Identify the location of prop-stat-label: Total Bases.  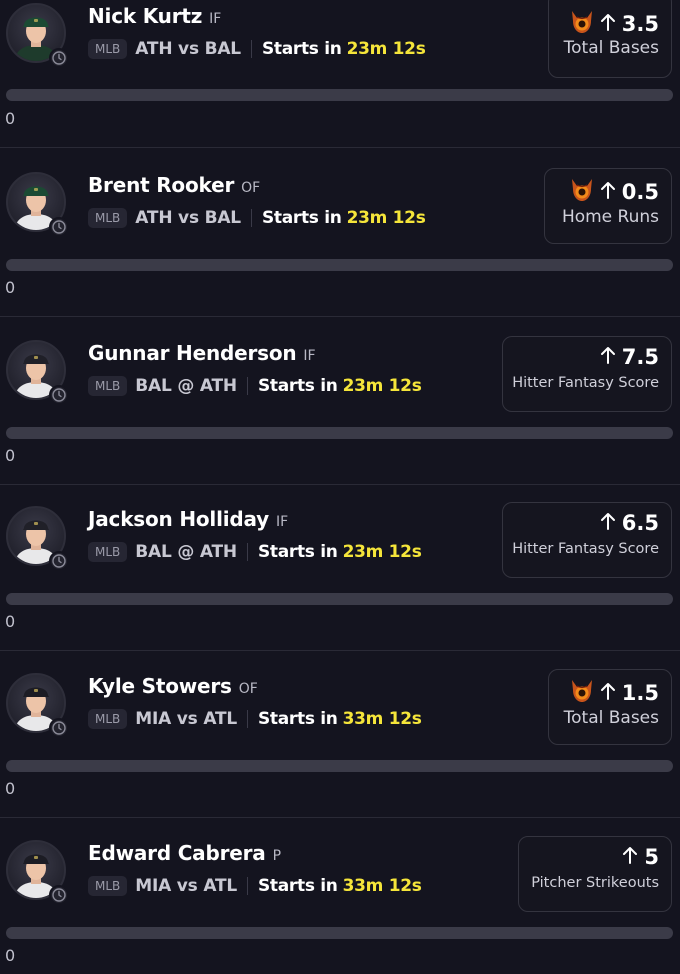
(611, 718).